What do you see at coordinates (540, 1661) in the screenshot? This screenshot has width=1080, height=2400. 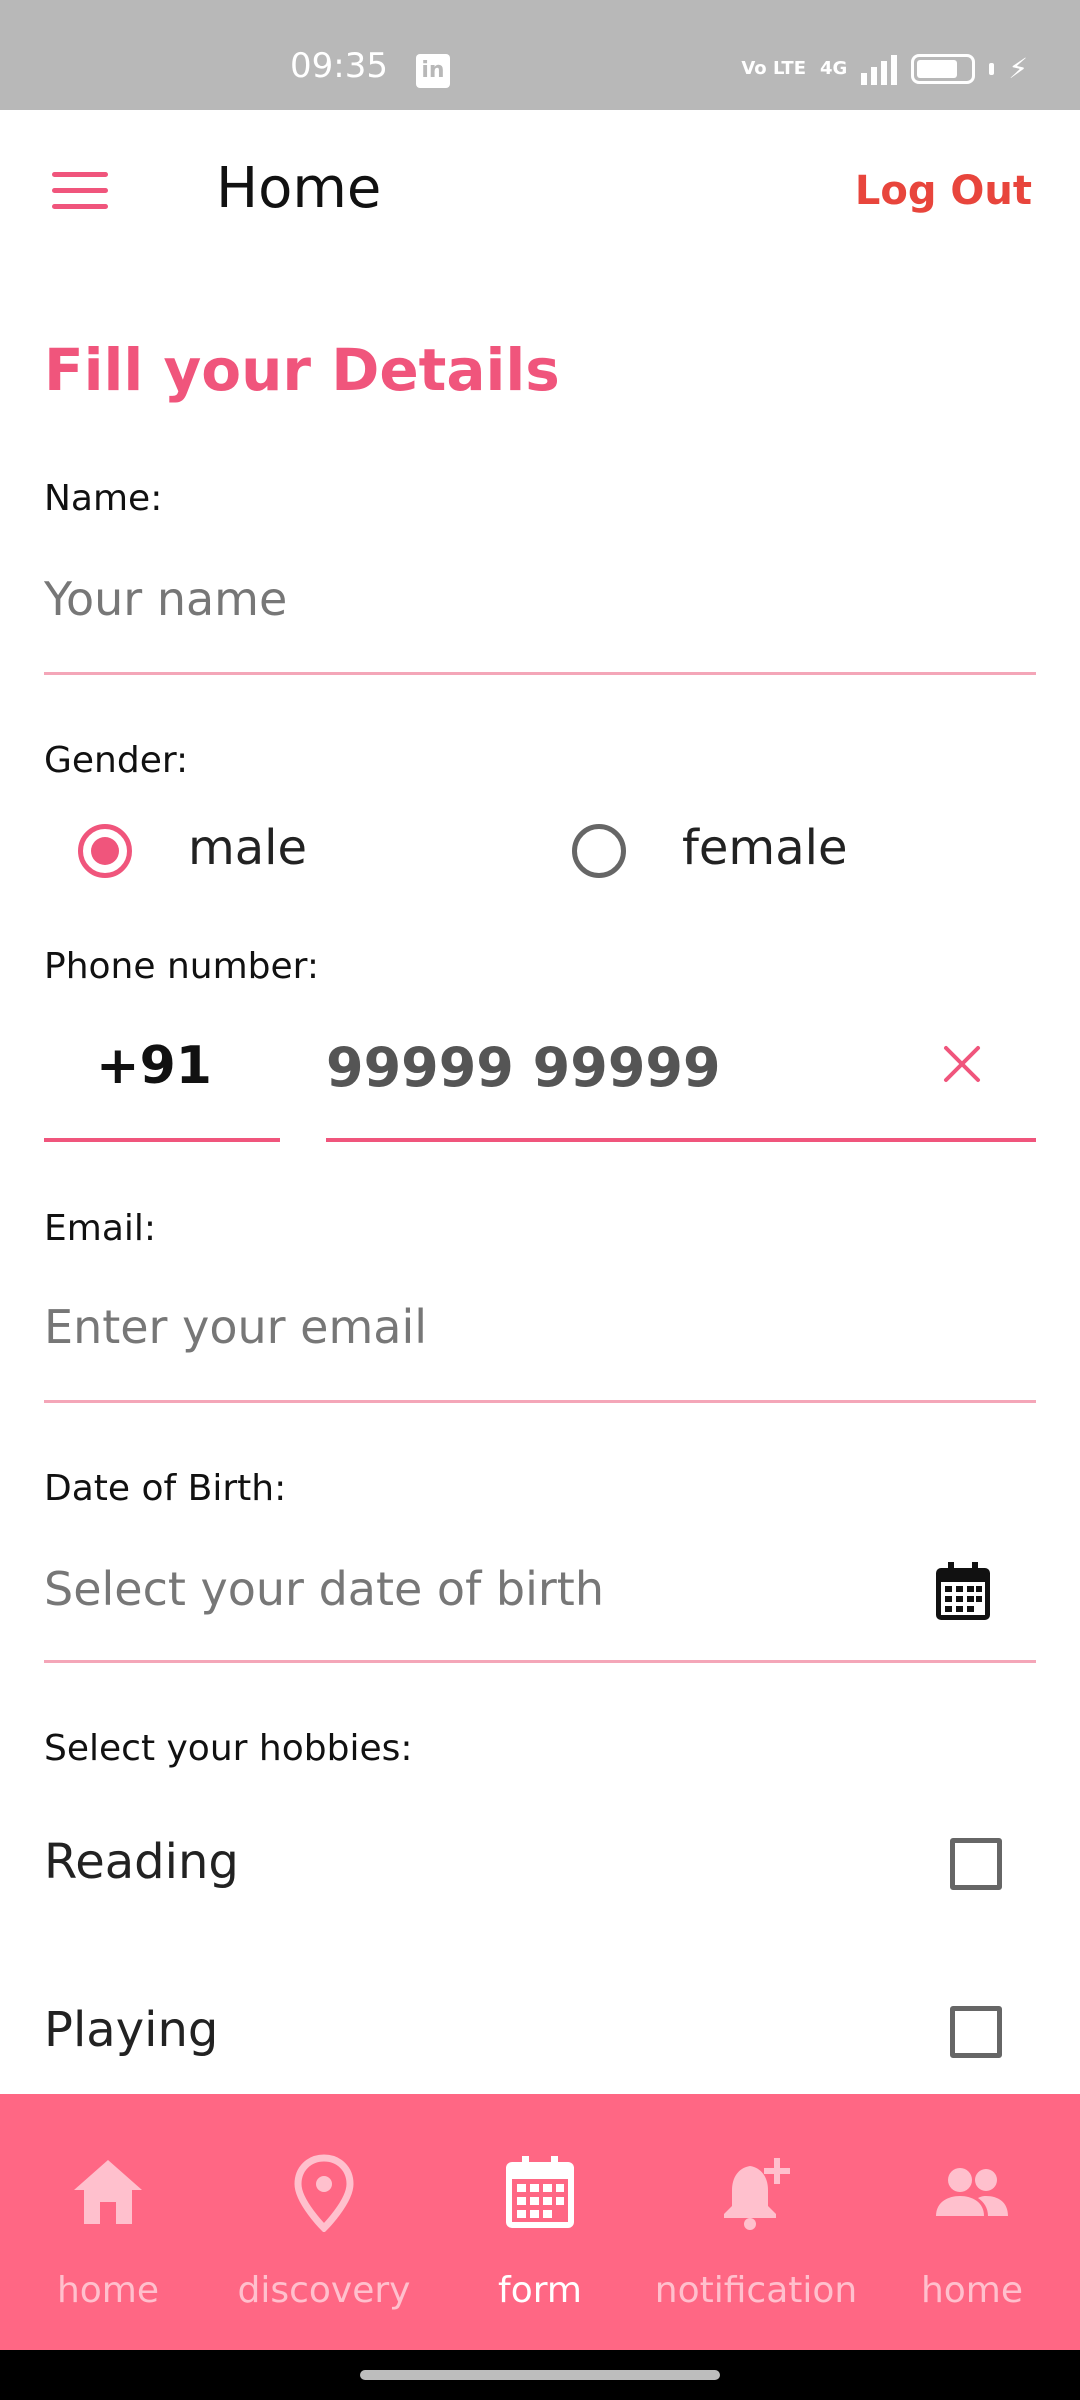 I see `dob-underline` at bounding box center [540, 1661].